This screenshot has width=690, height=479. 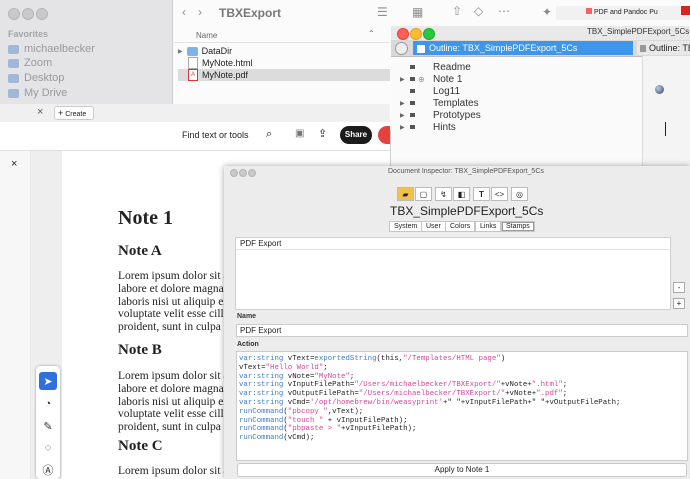 I want to click on dropbox-icon: ✦, so click(x=547, y=12).